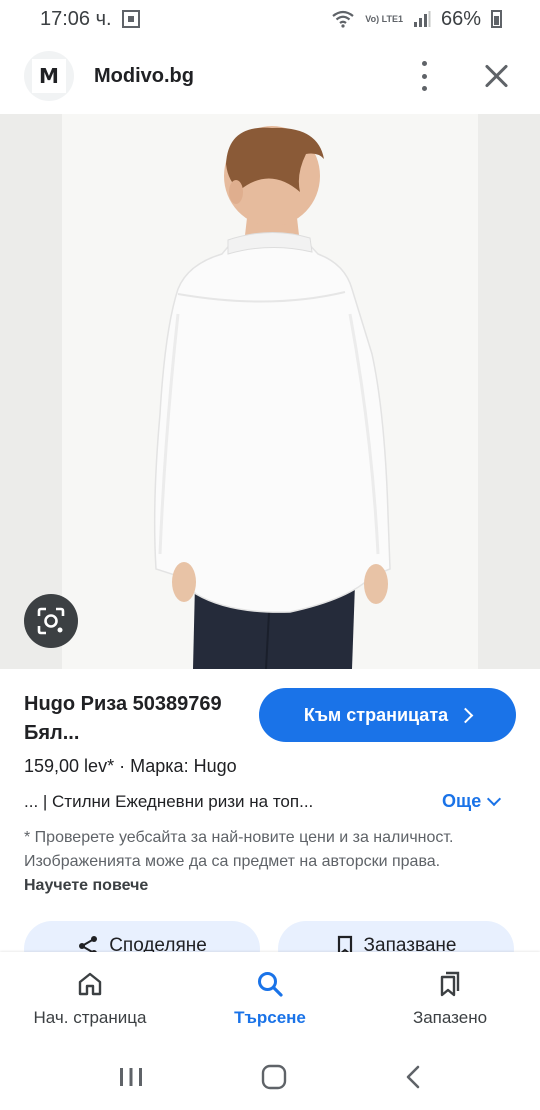 This screenshot has height=1110, width=540. Describe the element at coordinates (413, 1077) in the screenshot. I see `back-icon` at that location.